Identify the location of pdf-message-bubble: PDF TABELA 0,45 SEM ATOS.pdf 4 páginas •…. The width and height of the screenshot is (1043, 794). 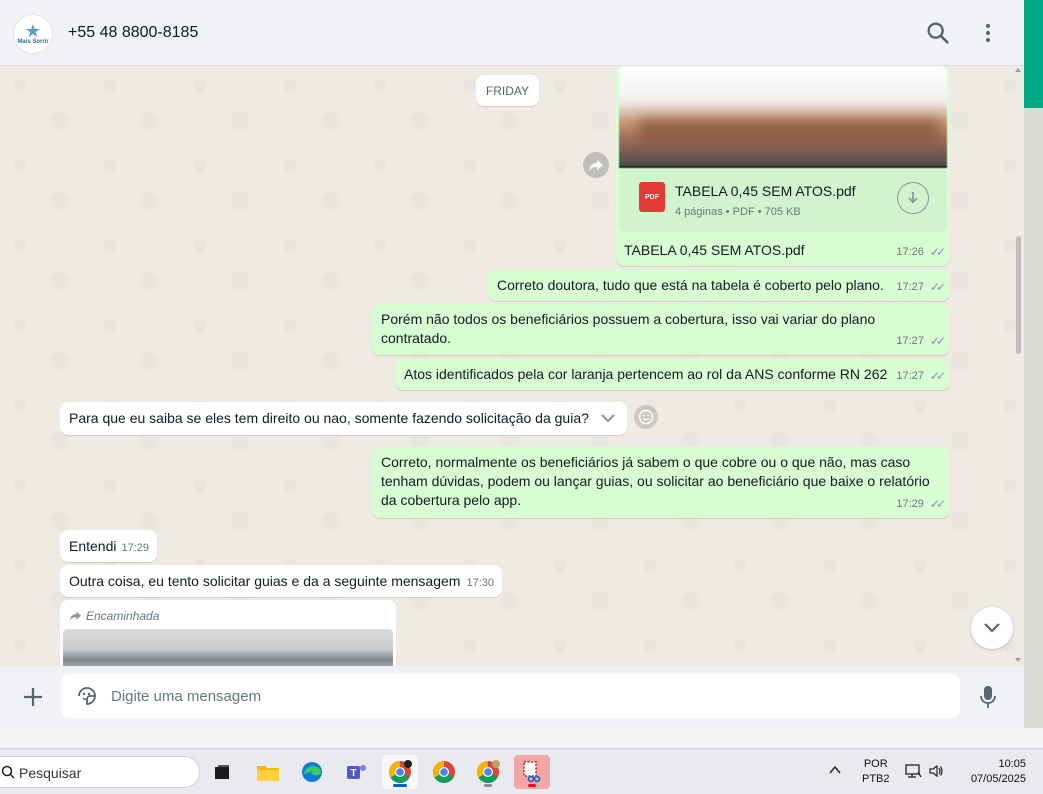
(783, 166).